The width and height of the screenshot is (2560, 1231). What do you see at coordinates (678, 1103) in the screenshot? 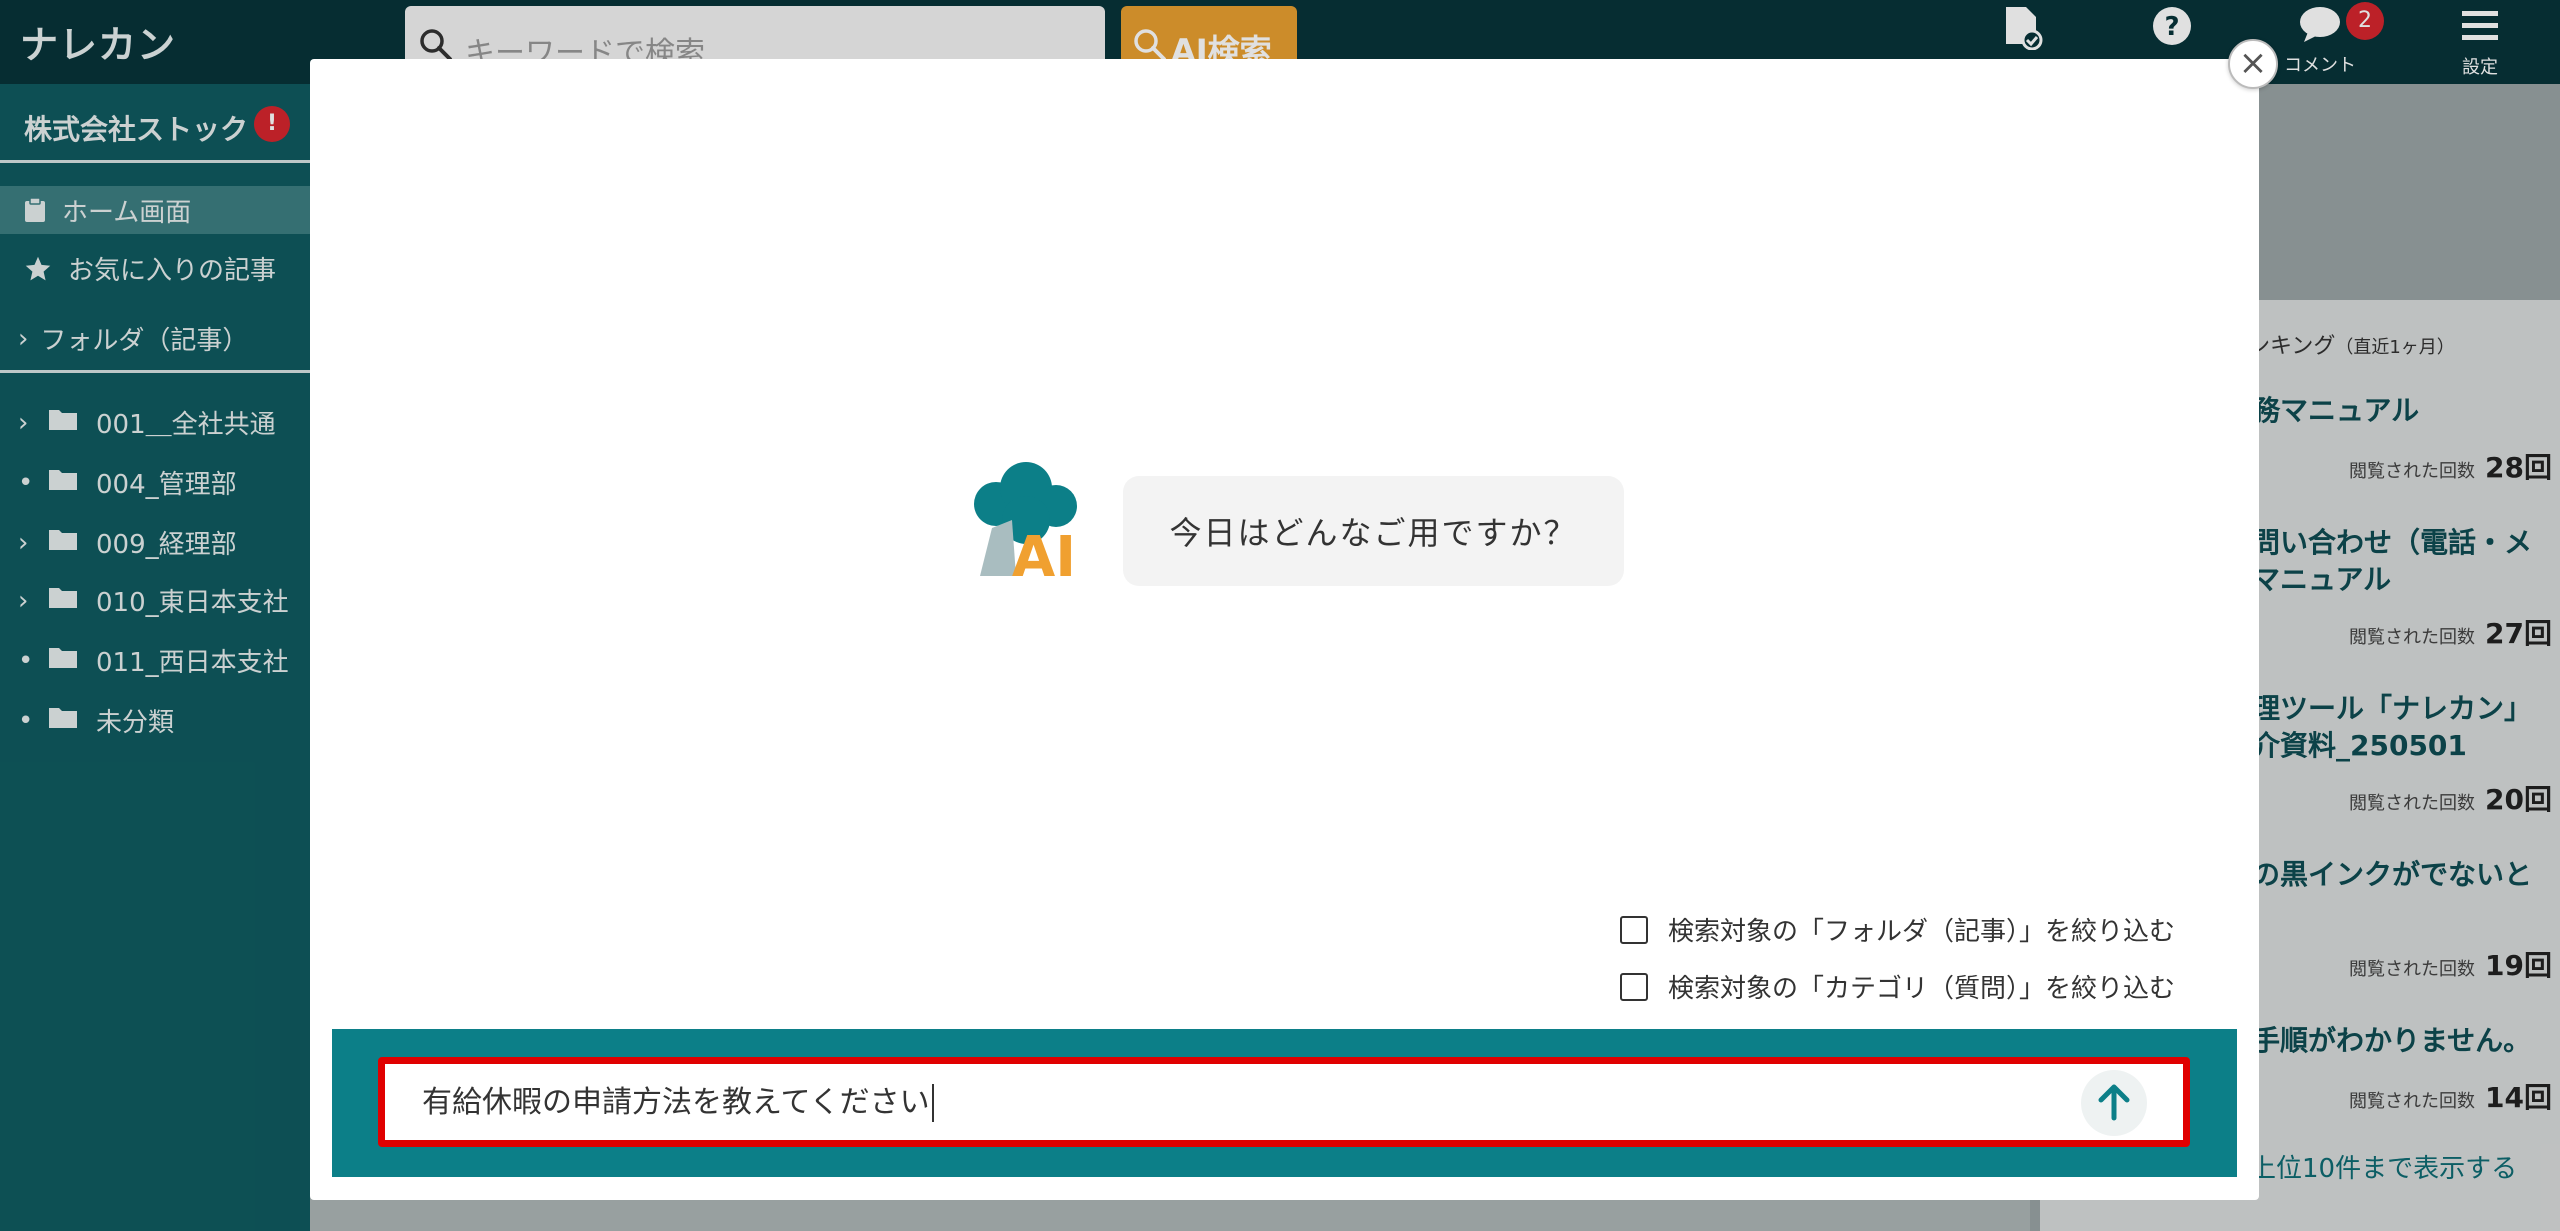
I see `ai-question-text: 有給休暇の申請方法を教えてください` at bounding box center [678, 1103].